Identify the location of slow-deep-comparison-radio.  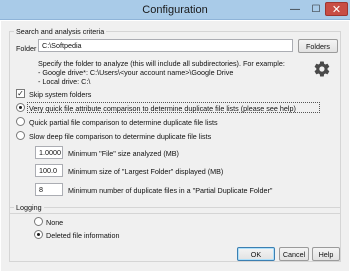
(20, 135).